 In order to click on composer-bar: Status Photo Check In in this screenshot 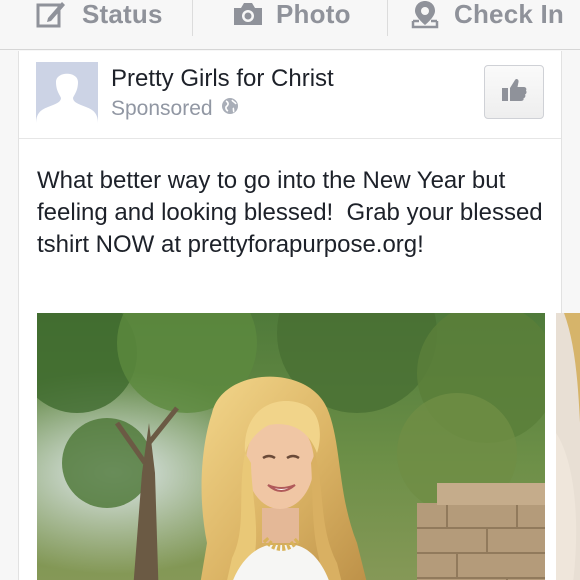, I will do `click(290, 25)`.